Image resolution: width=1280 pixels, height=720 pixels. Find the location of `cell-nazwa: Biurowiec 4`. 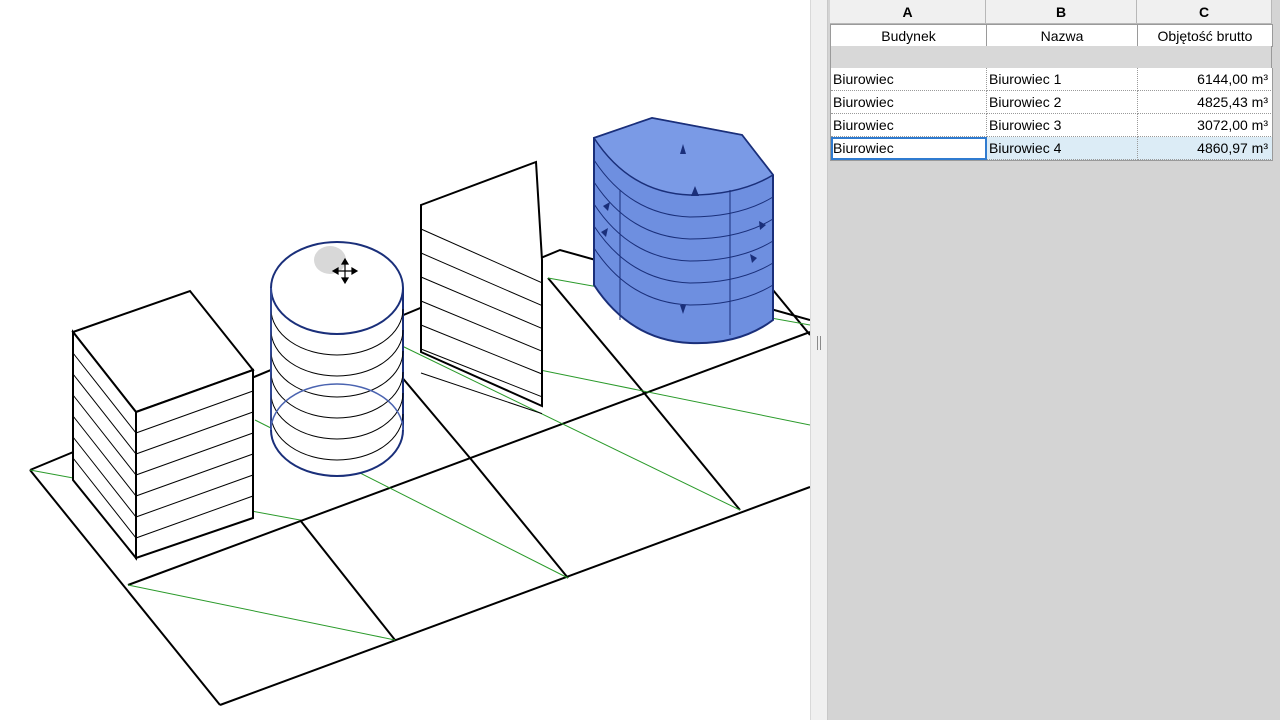

cell-nazwa: Biurowiec 4 is located at coordinates (1062, 148).